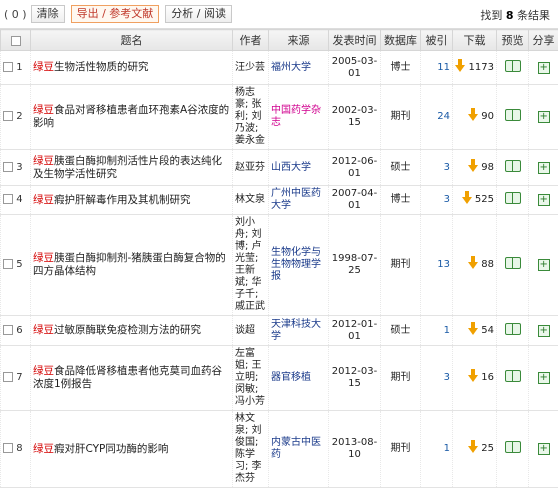  Describe the element at coordinates (355, 40) in the screenshot. I see `header-date: 发表时间` at that location.